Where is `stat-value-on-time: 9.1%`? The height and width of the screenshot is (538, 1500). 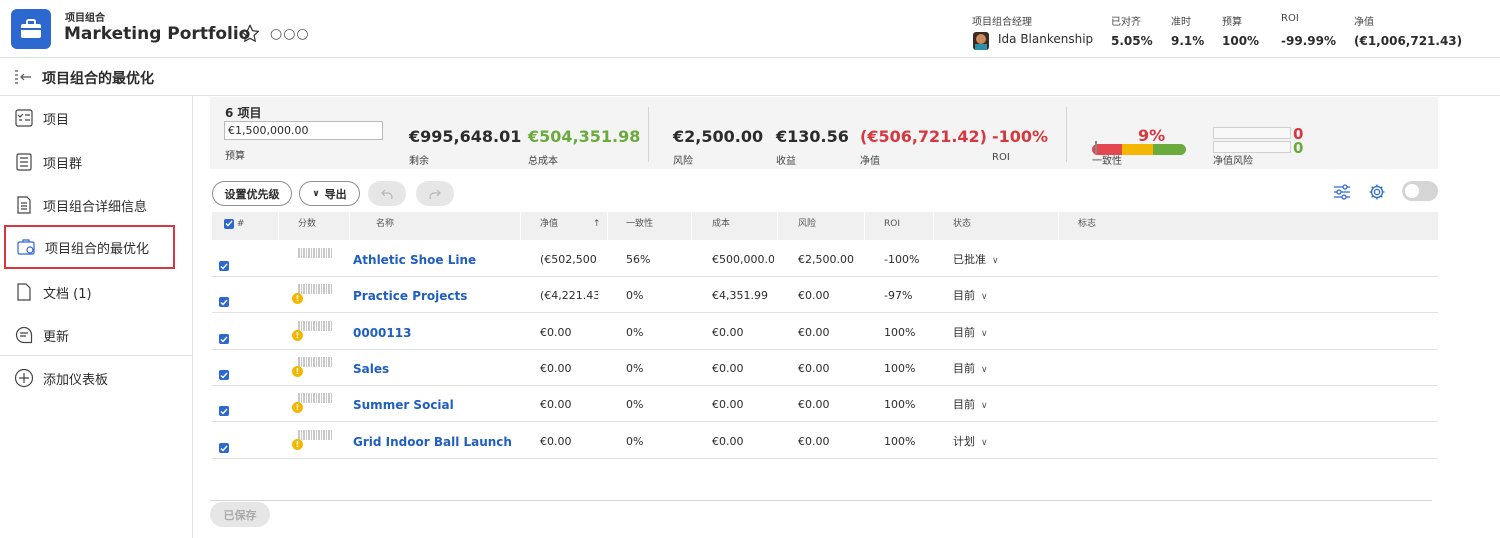
stat-value-on-time: 9.1% is located at coordinates (1188, 41).